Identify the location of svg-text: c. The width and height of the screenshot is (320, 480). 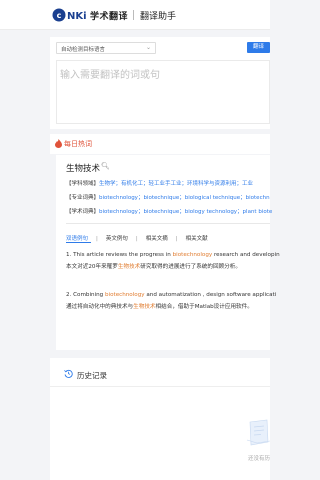
(59, 15).